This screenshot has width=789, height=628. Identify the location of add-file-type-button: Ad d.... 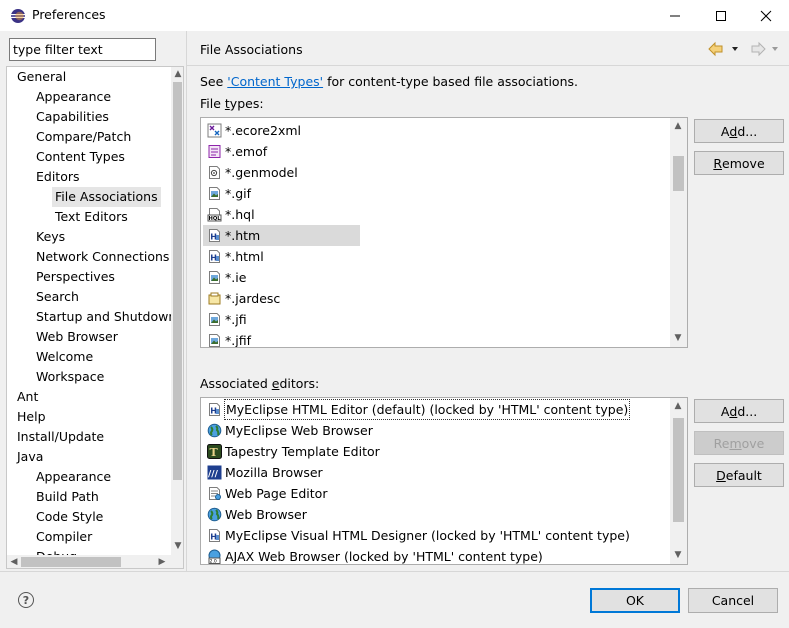
(739, 131).